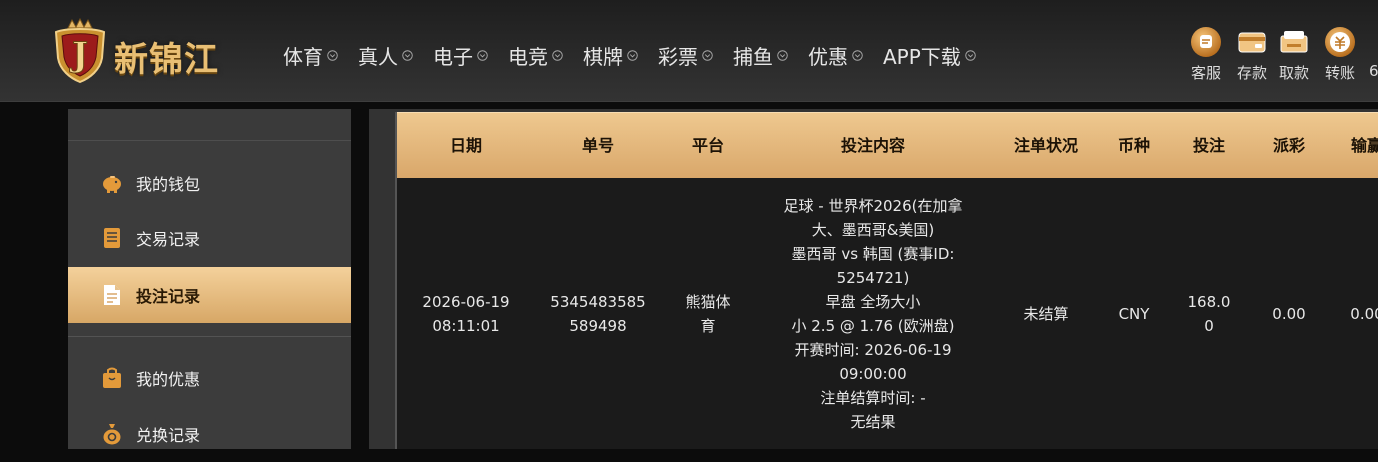 This screenshot has height=462, width=1378. What do you see at coordinates (1045, 145) in the screenshot?
I see `col-header-status: 注单状况` at bounding box center [1045, 145].